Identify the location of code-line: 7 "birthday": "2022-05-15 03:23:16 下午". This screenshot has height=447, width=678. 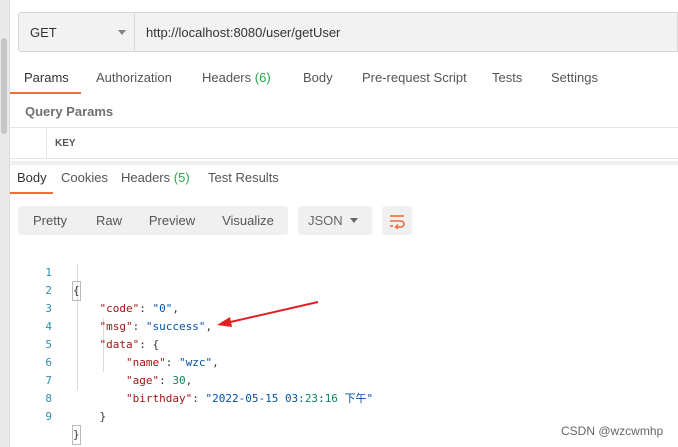
(278, 379).